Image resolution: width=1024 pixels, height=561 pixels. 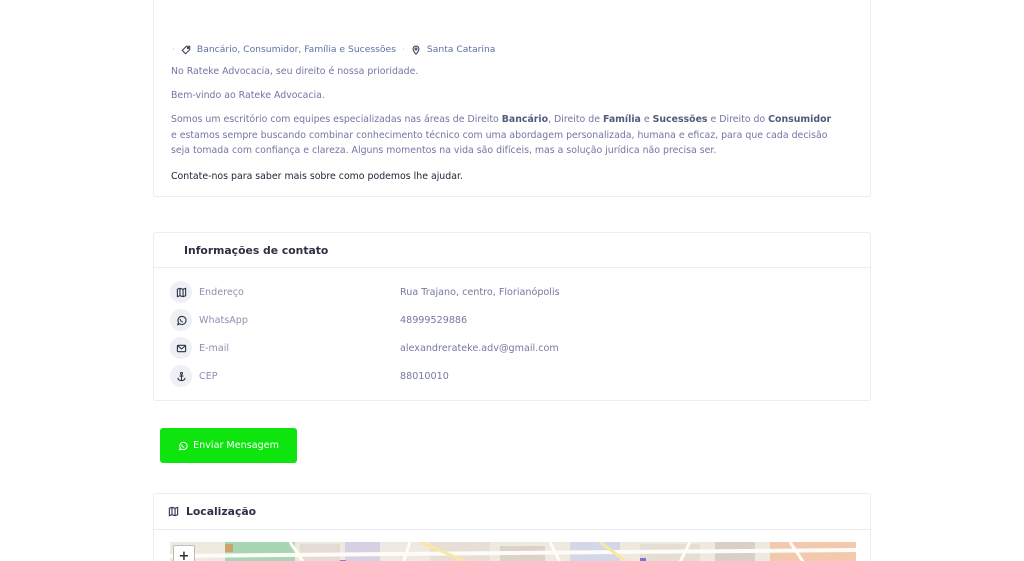 What do you see at coordinates (181, 376) in the screenshot?
I see `anchor-icon` at bounding box center [181, 376].